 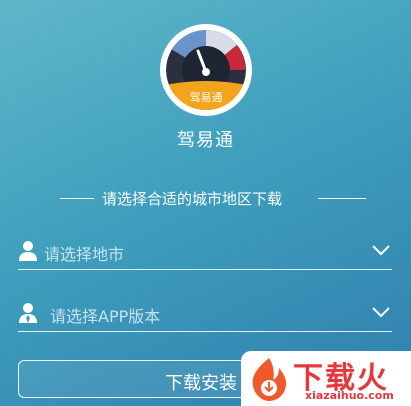 What do you see at coordinates (342, 198) in the screenshot?
I see `divider-right` at bounding box center [342, 198].